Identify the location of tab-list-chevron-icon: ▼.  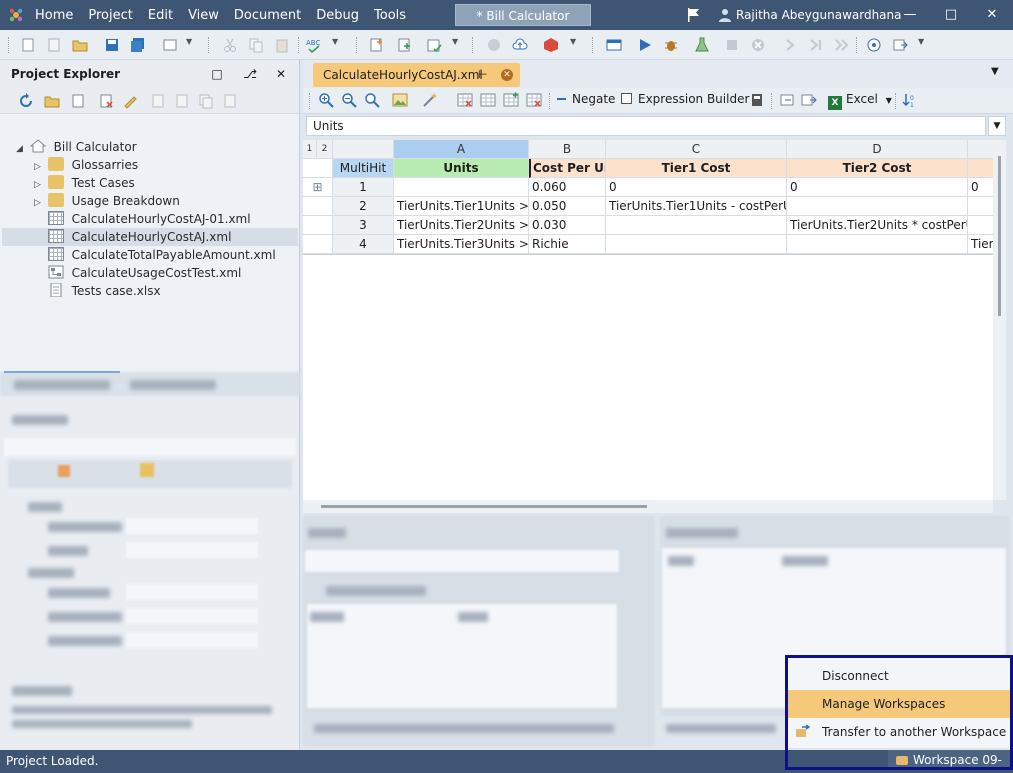
(995, 71).